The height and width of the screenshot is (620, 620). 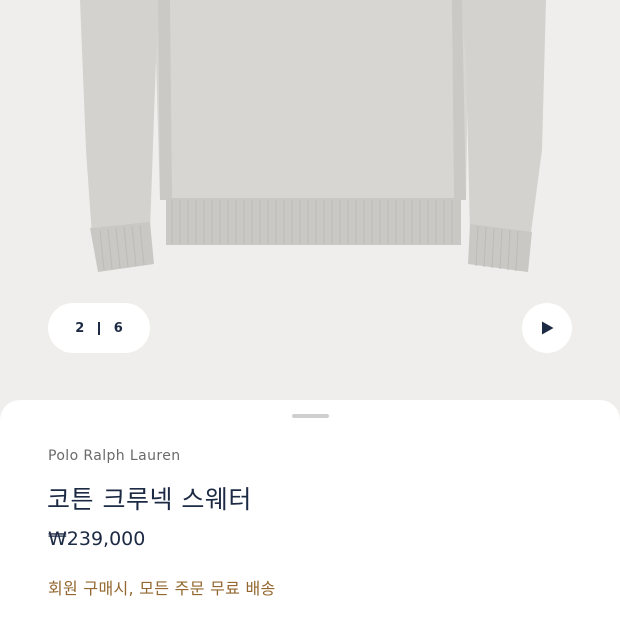 I want to click on sheet-grab-handle, so click(x=310, y=416).